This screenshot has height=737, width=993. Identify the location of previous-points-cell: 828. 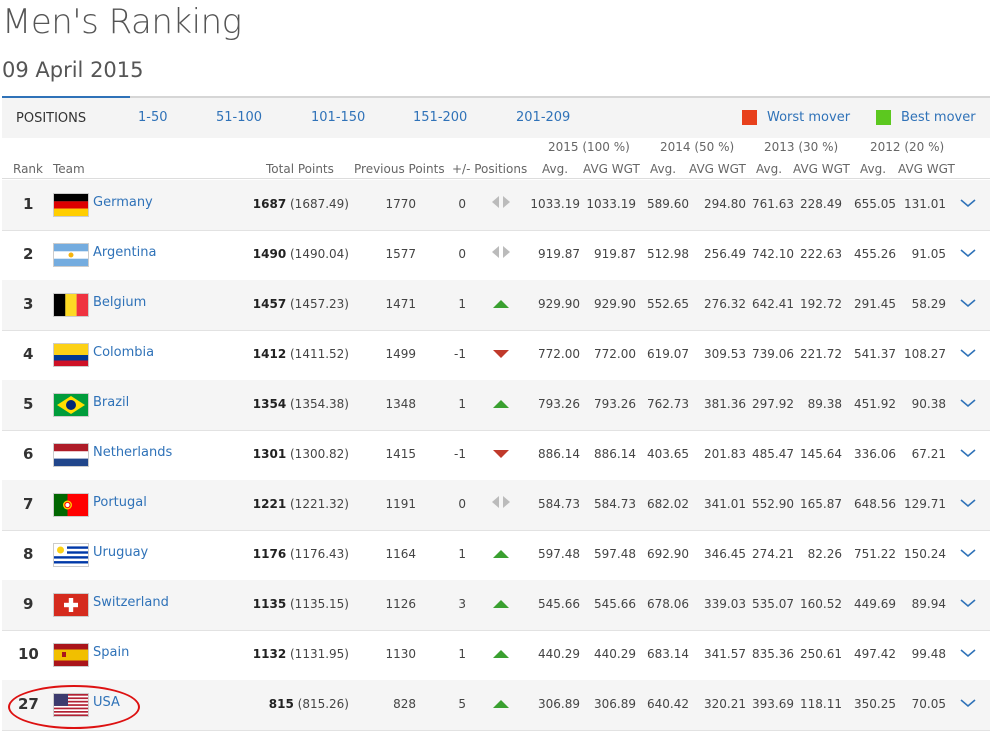
(404, 704).